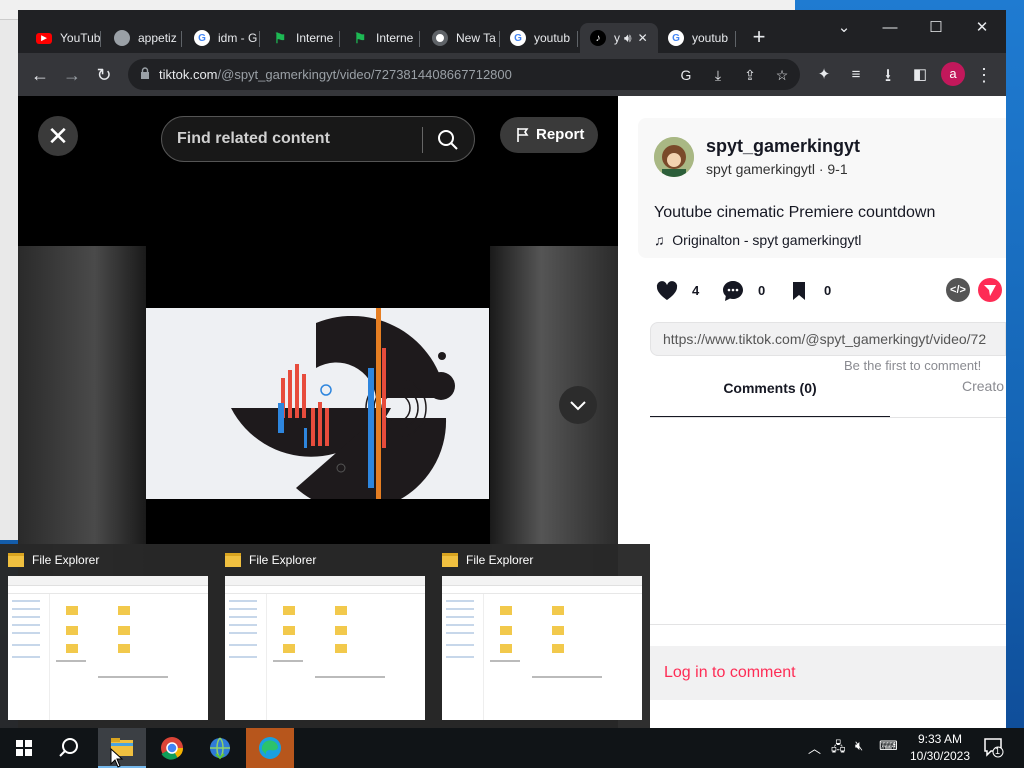 Image resolution: width=1024 pixels, height=768 pixels. Describe the element at coordinates (814, 747) in the screenshot. I see `show-hidden-icons: ︿` at that location.